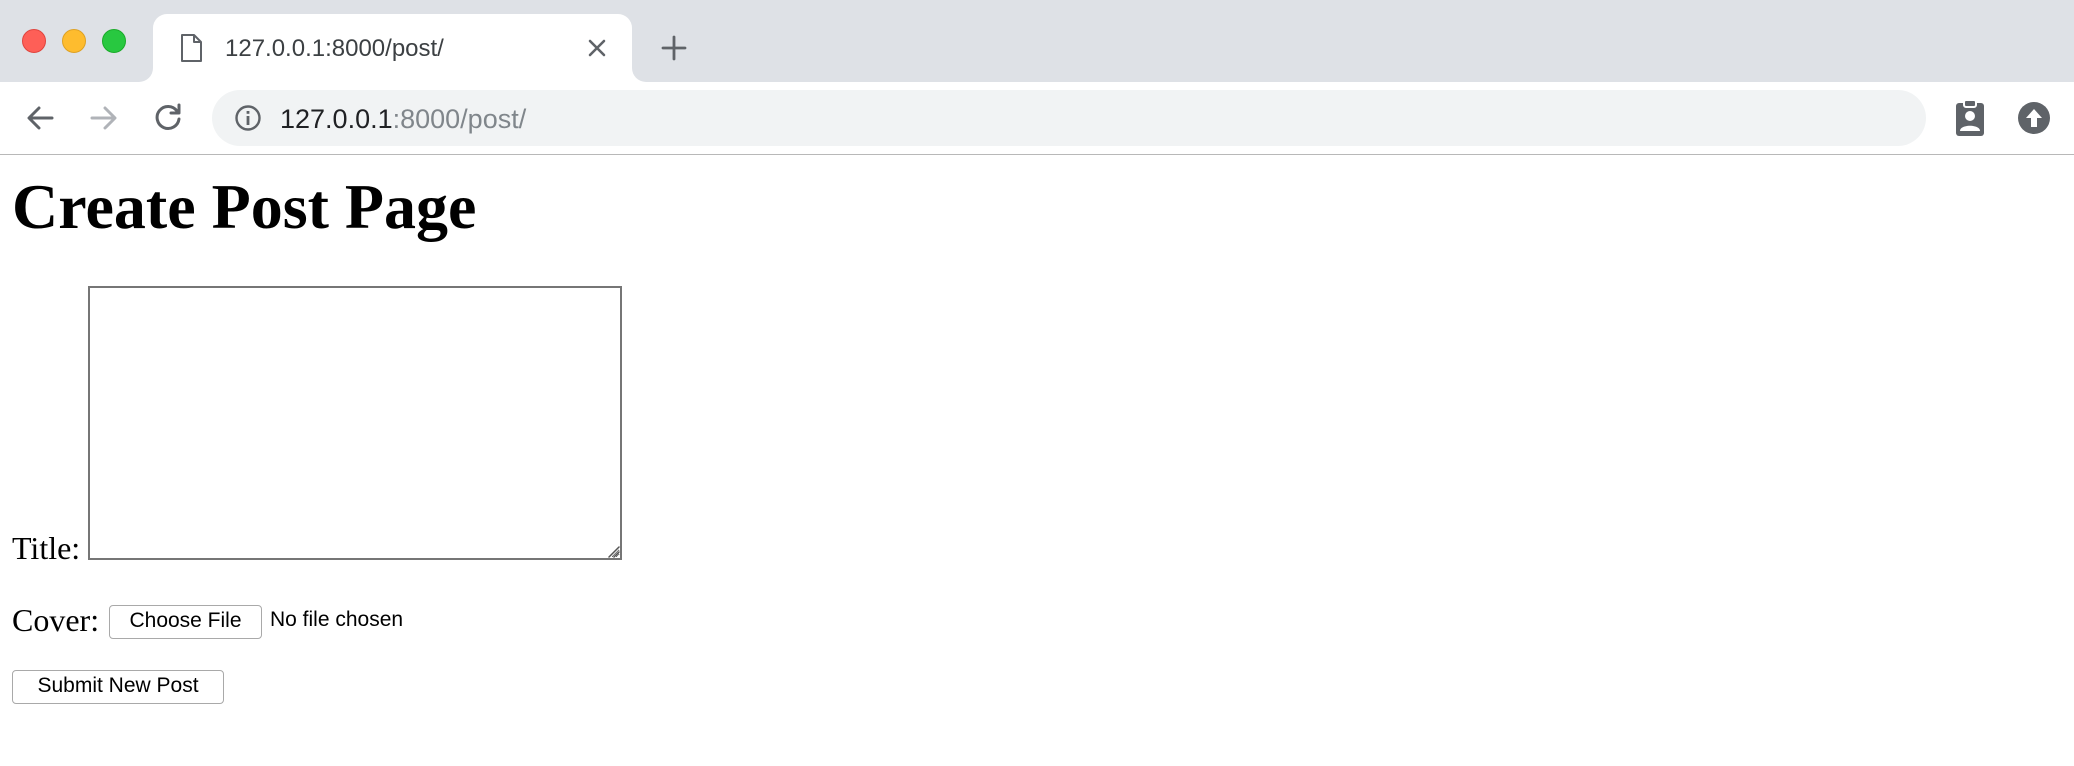  What do you see at coordinates (248, 118) in the screenshot?
I see `info-icon` at bounding box center [248, 118].